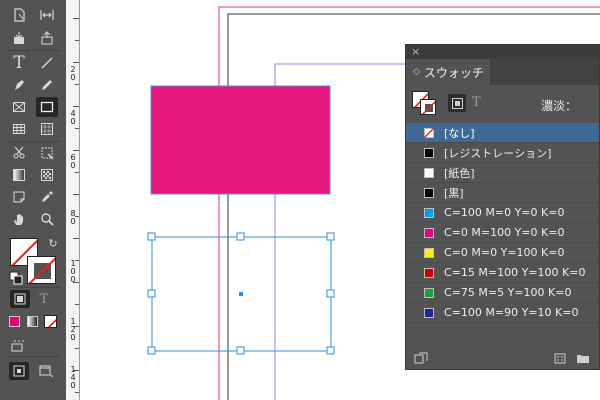 The width and height of the screenshot is (600, 400). I want to click on apply-color-icon, so click(14, 321).